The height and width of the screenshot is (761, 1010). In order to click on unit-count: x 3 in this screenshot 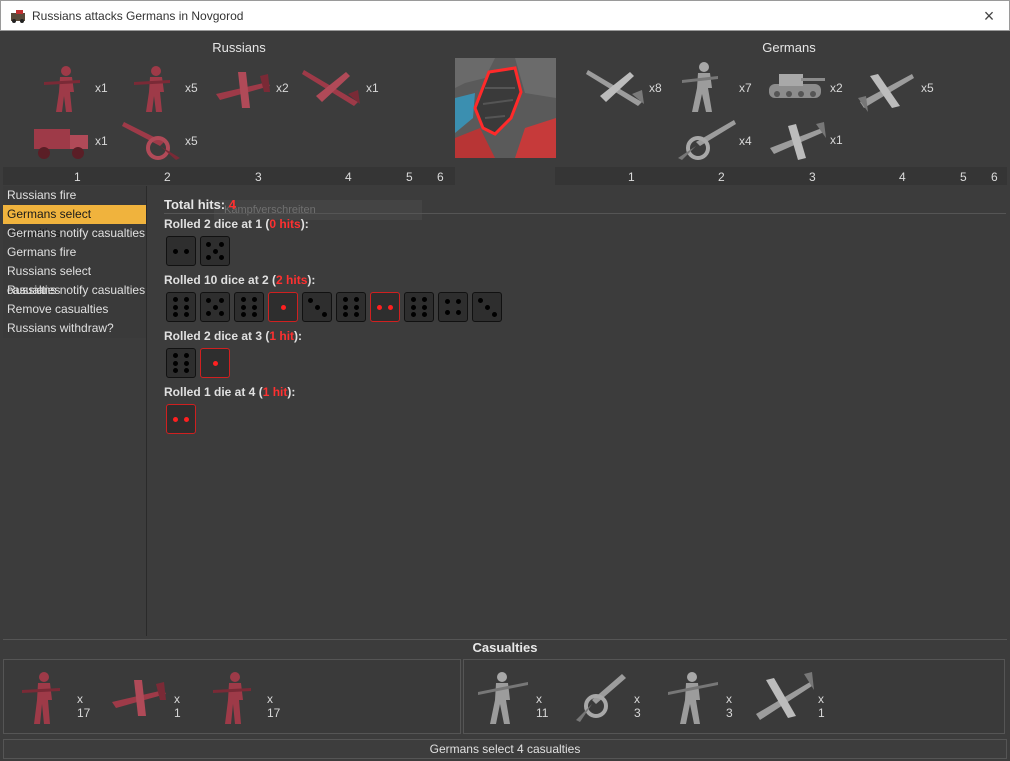, I will do `click(637, 706)`.